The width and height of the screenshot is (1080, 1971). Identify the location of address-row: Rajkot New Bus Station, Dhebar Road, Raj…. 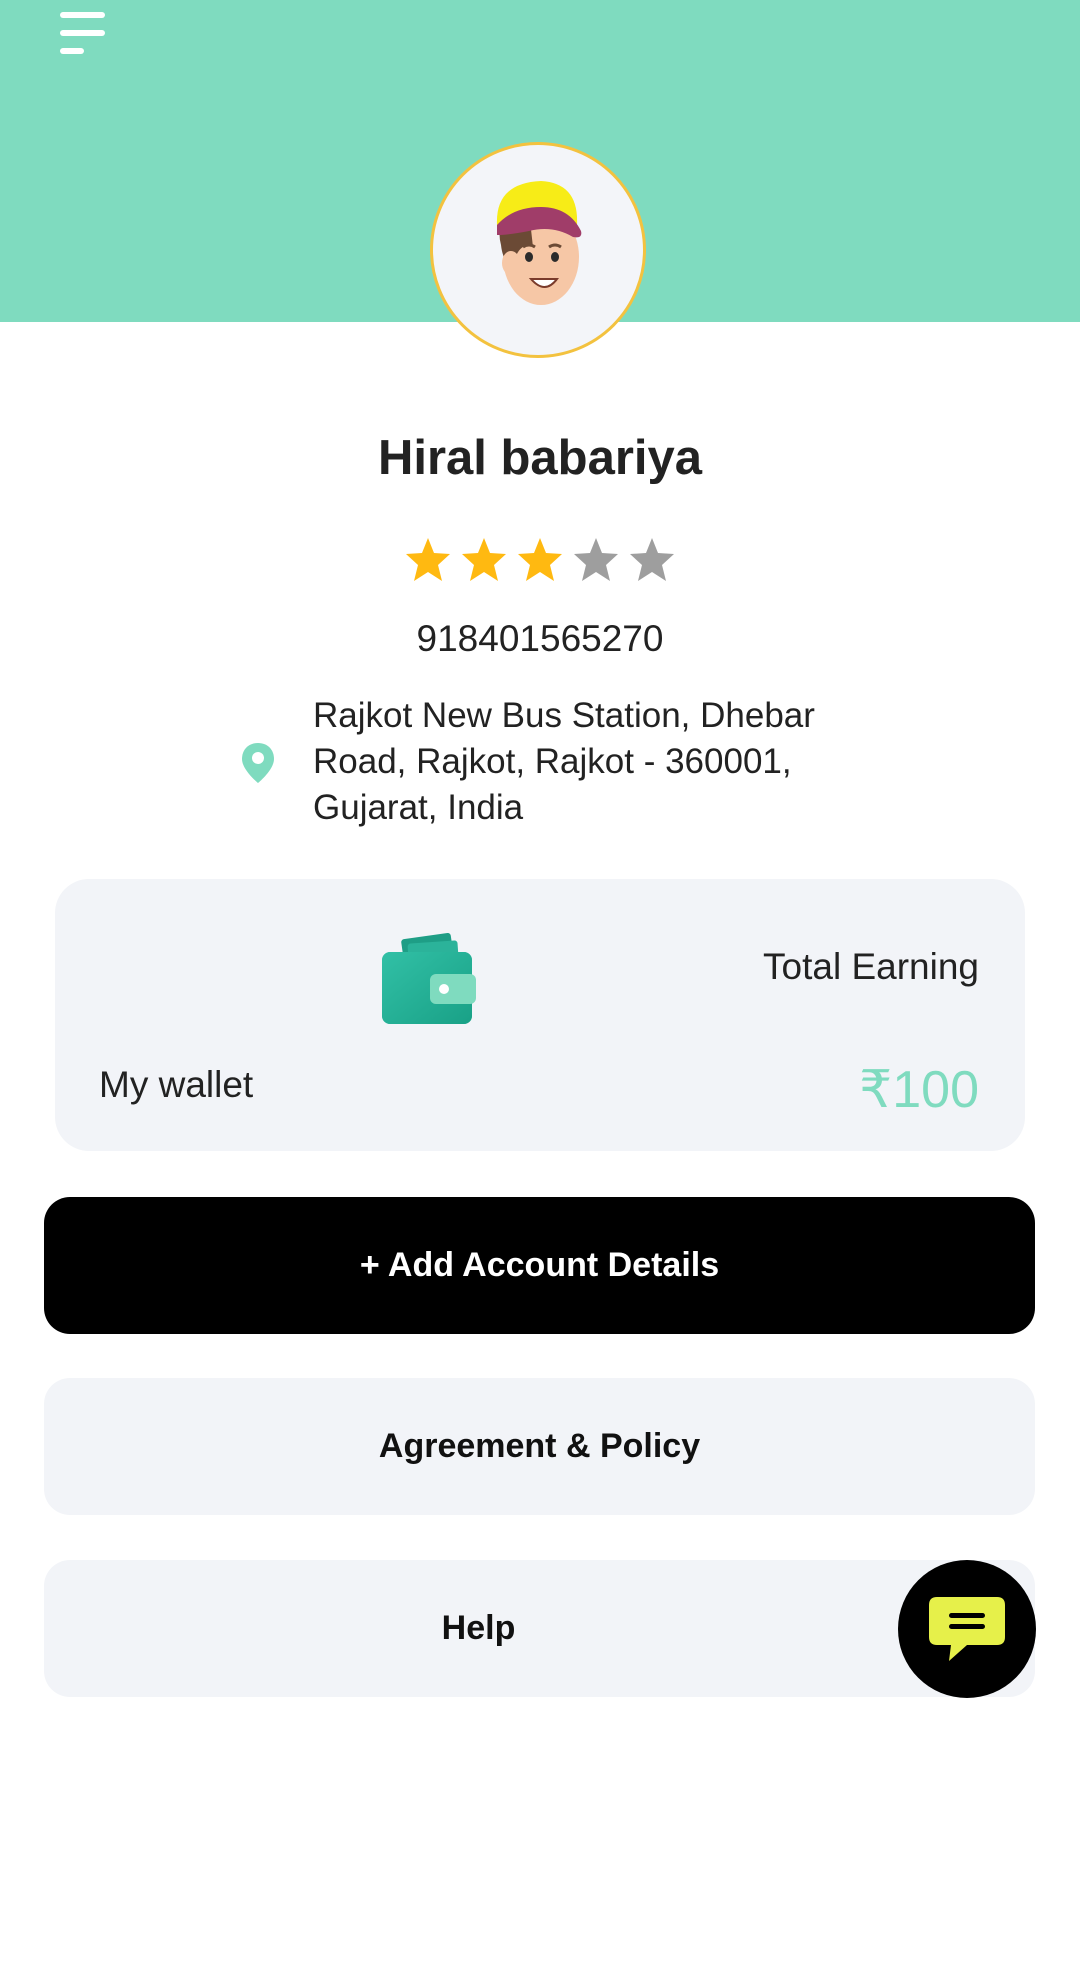
(540, 763).